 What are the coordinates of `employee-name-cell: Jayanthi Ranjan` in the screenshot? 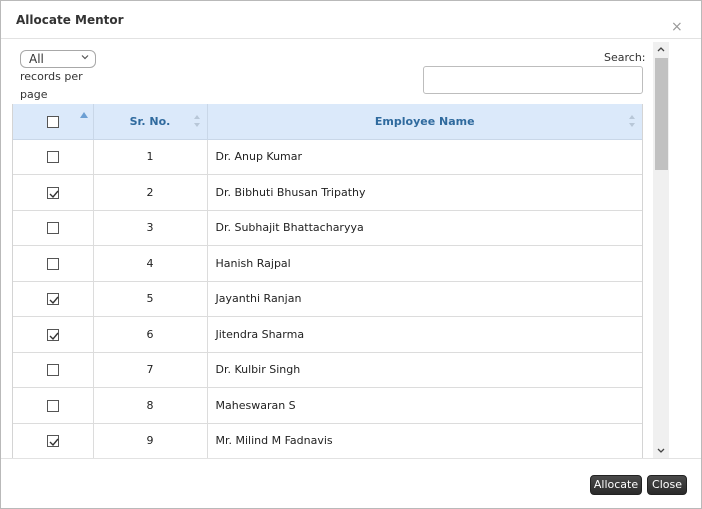 It's located at (424, 299).